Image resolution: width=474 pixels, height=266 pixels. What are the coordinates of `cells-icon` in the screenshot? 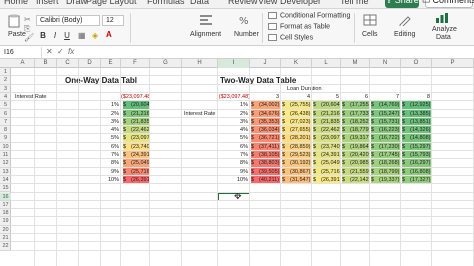 It's located at (370, 20).